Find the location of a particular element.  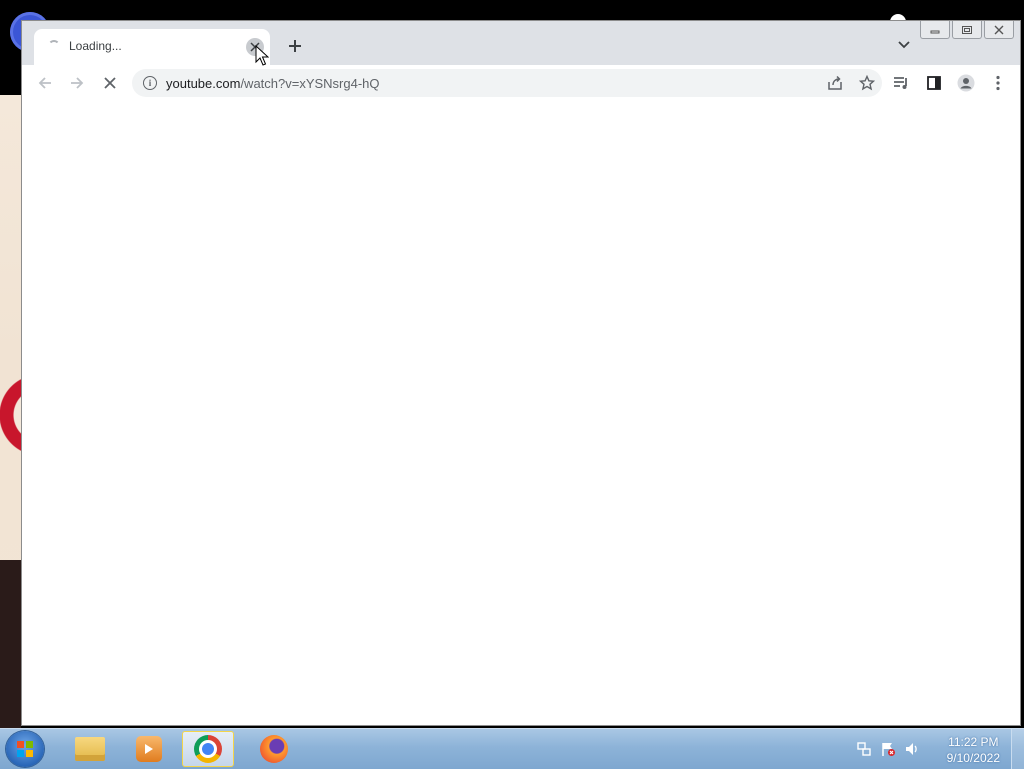

restore-button is located at coordinates (967, 30).